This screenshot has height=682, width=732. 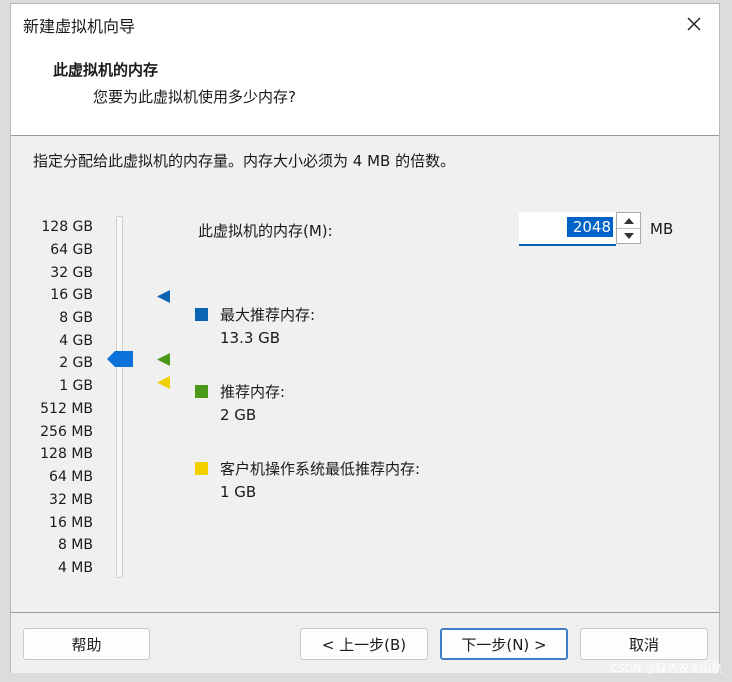 I want to click on scale-label: 64 MB, so click(x=71, y=477).